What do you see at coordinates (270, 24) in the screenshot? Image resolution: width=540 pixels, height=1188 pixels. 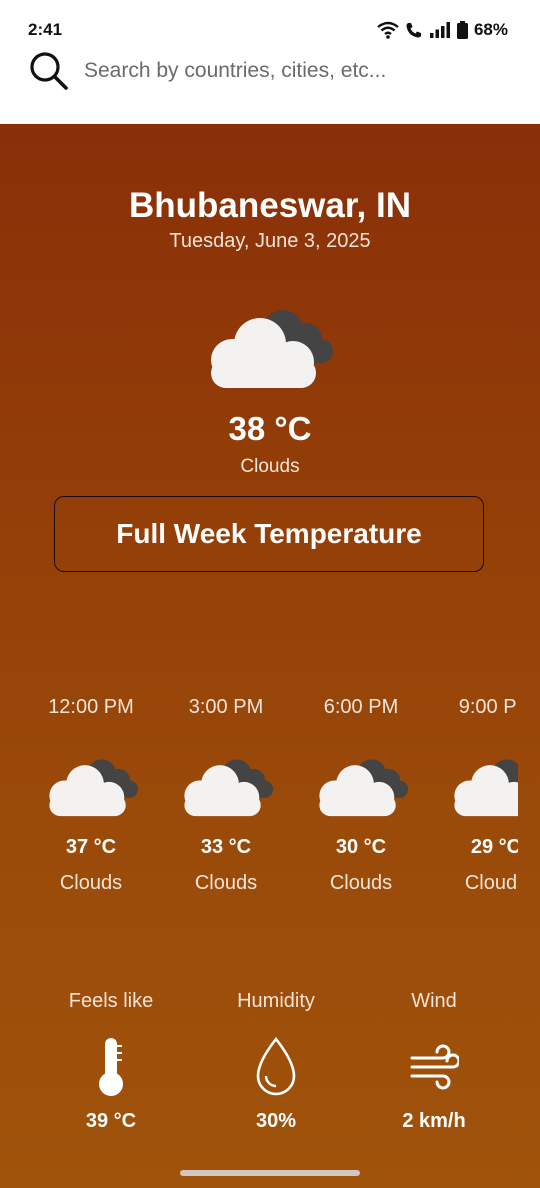 I see `status-bar: 2:41 68%` at bounding box center [270, 24].